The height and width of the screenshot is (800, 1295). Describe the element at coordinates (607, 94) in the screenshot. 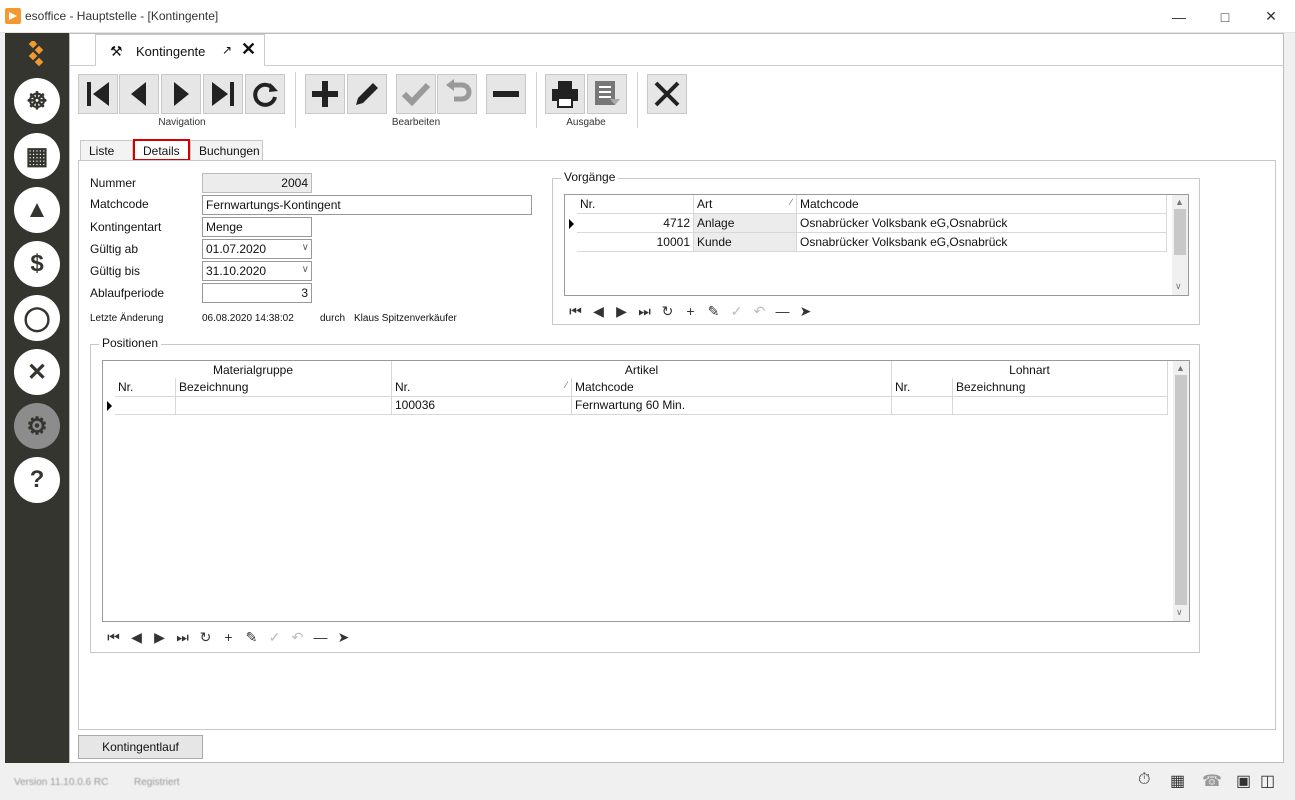

I see `export-list-button` at that location.